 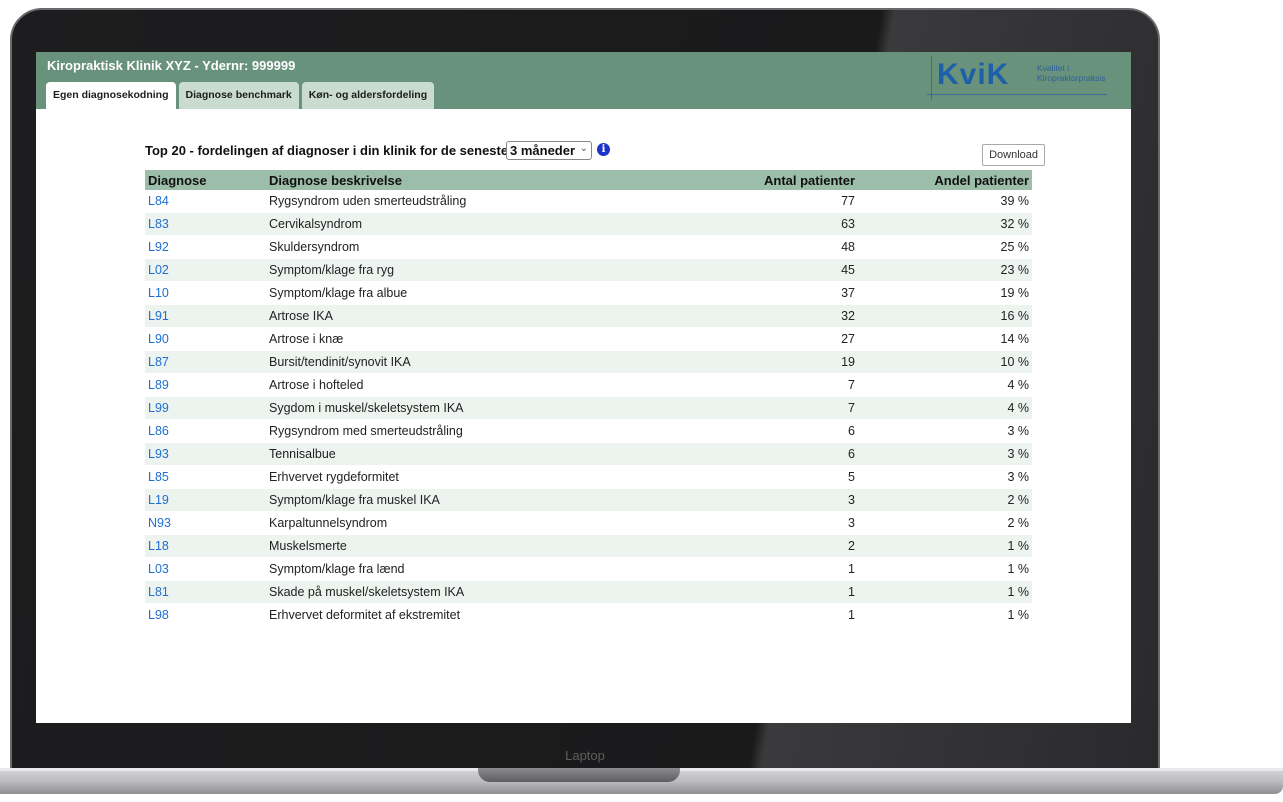 What do you see at coordinates (1013, 155) in the screenshot?
I see `download-button: Download` at bounding box center [1013, 155].